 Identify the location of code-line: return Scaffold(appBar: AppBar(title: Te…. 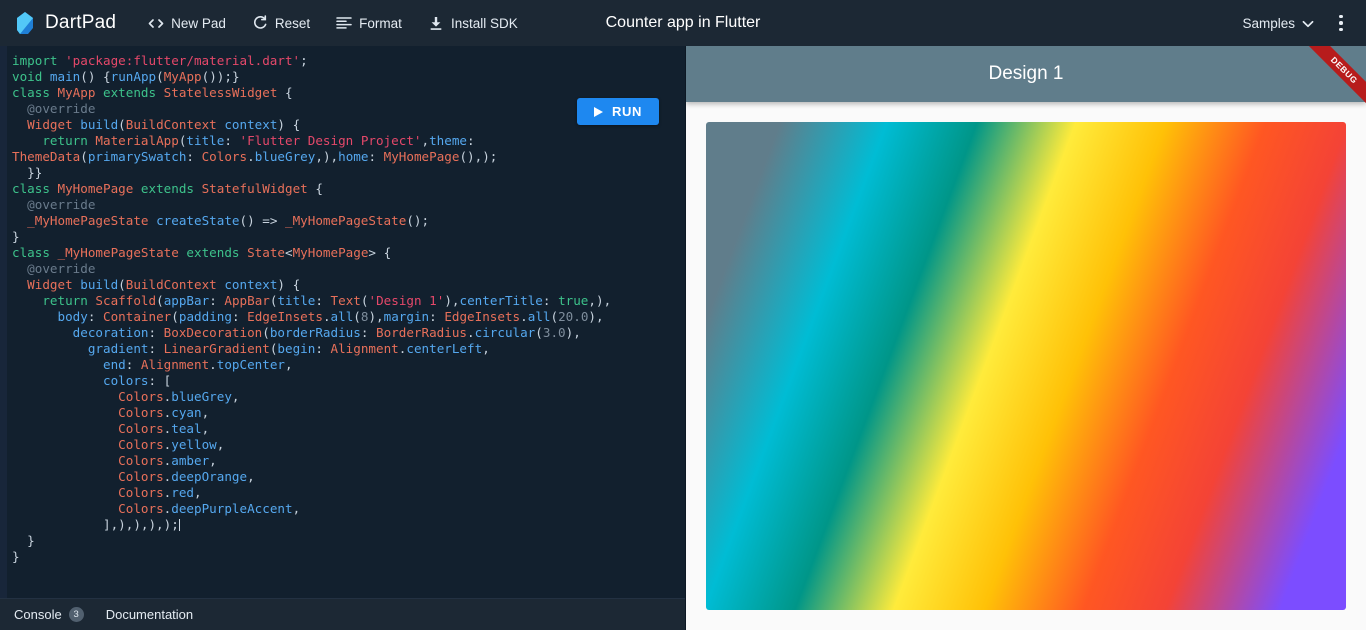
(348, 301).